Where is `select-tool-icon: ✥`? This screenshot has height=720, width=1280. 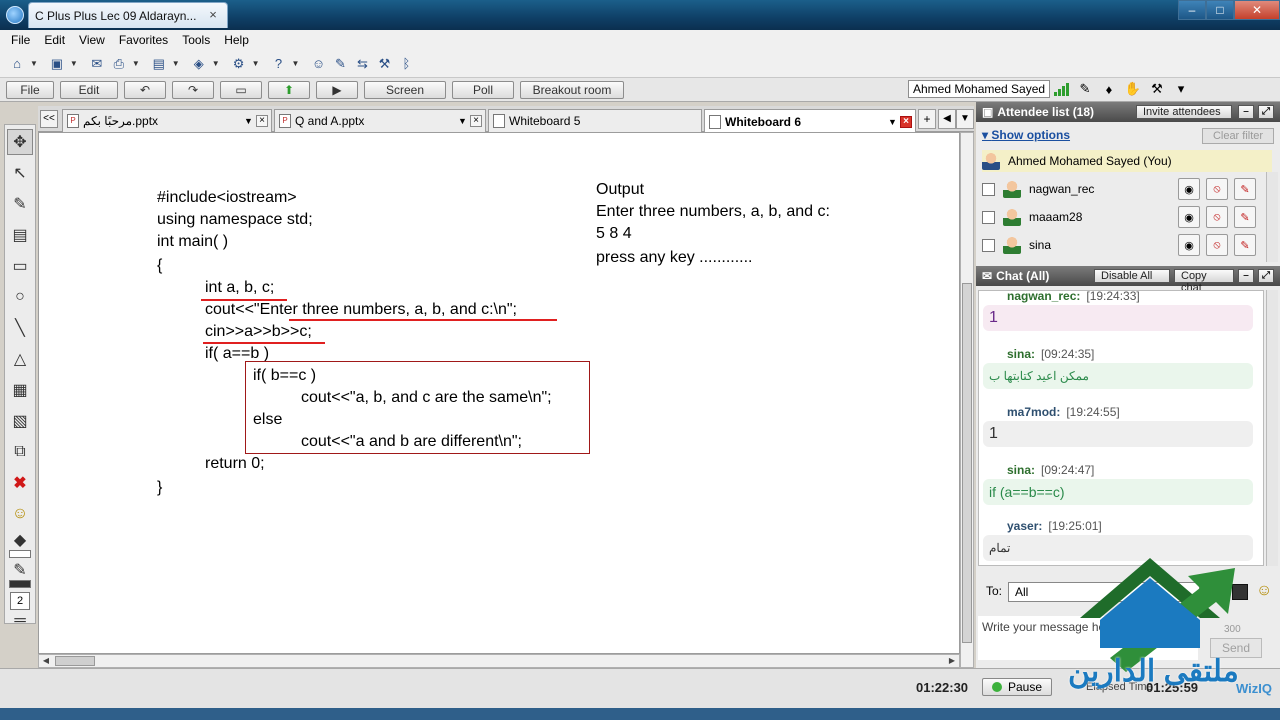
select-tool-icon: ✥ is located at coordinates (20, 142).